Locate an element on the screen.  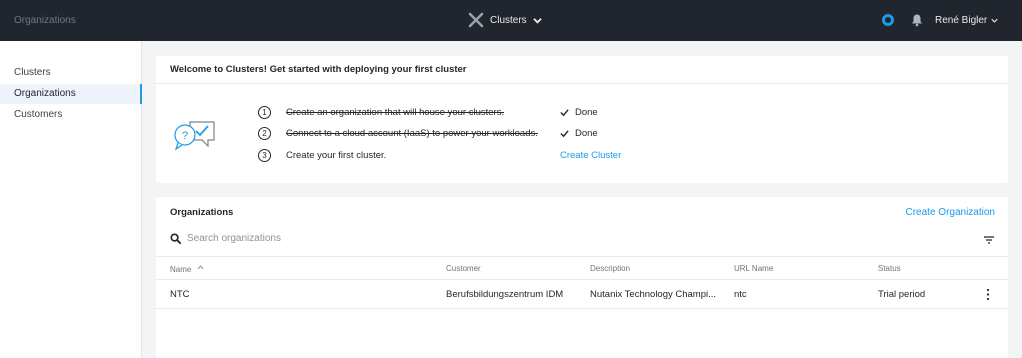
cell-customer: Berufsbildungszentrum IDM is located at coordinates (505, 294).